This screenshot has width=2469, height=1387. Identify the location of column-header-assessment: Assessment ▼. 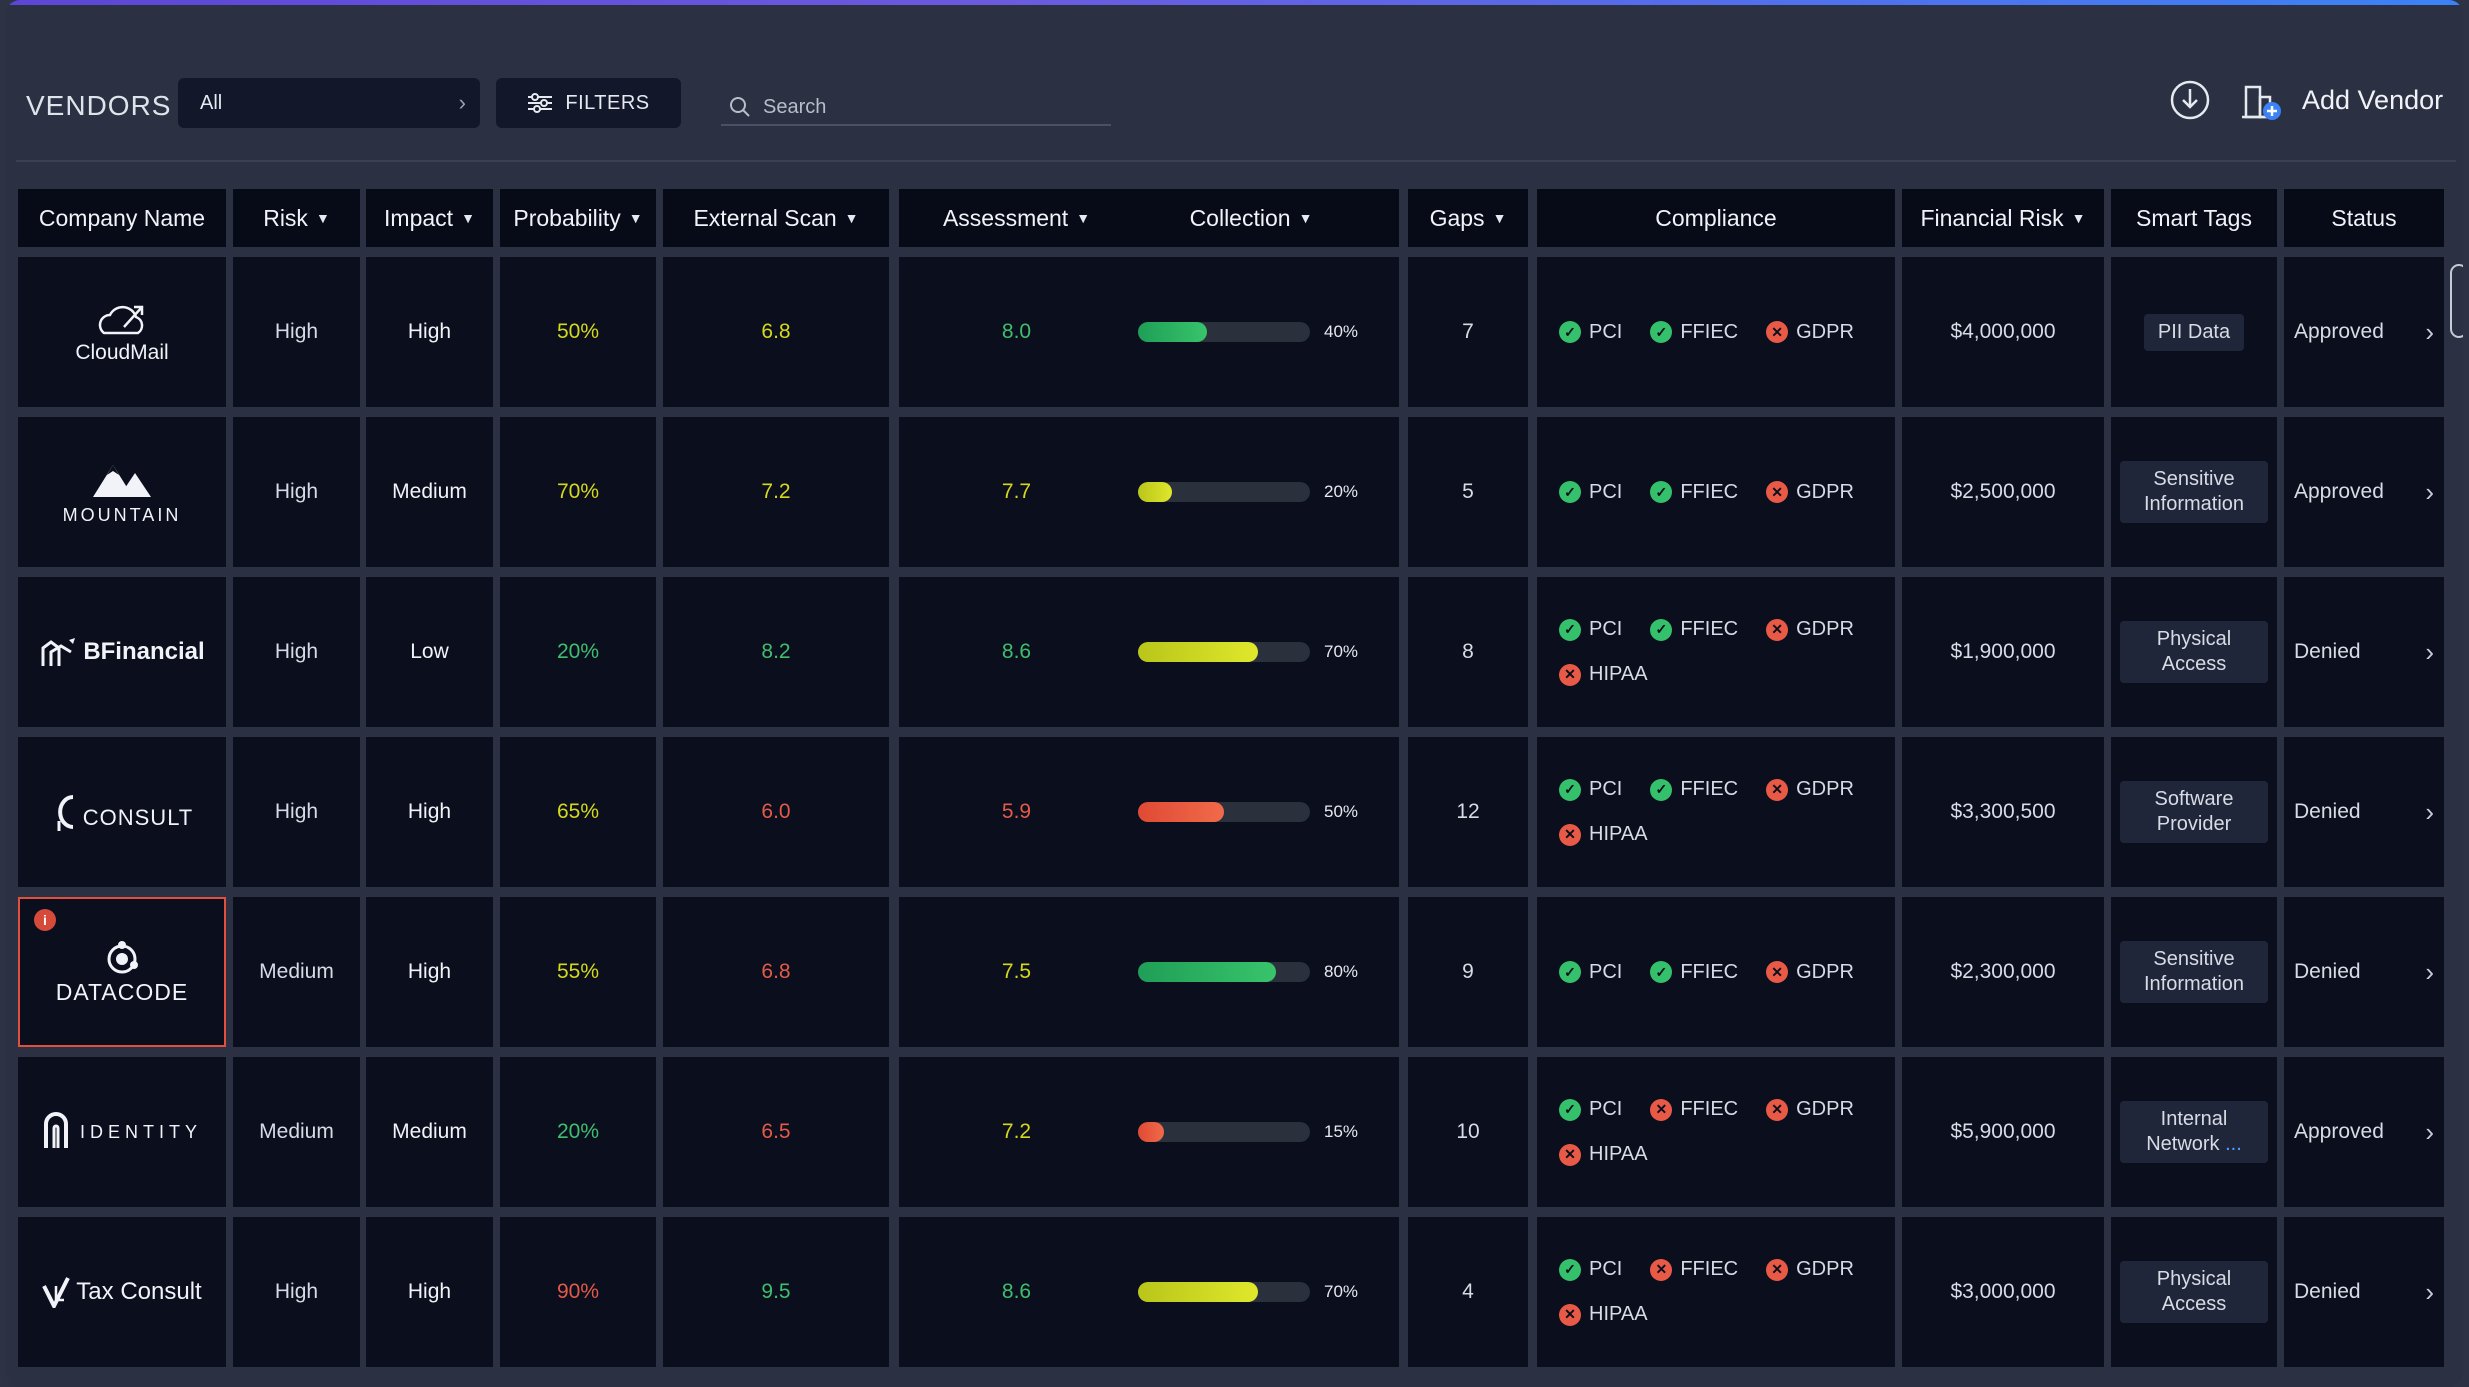
(1016, 218).